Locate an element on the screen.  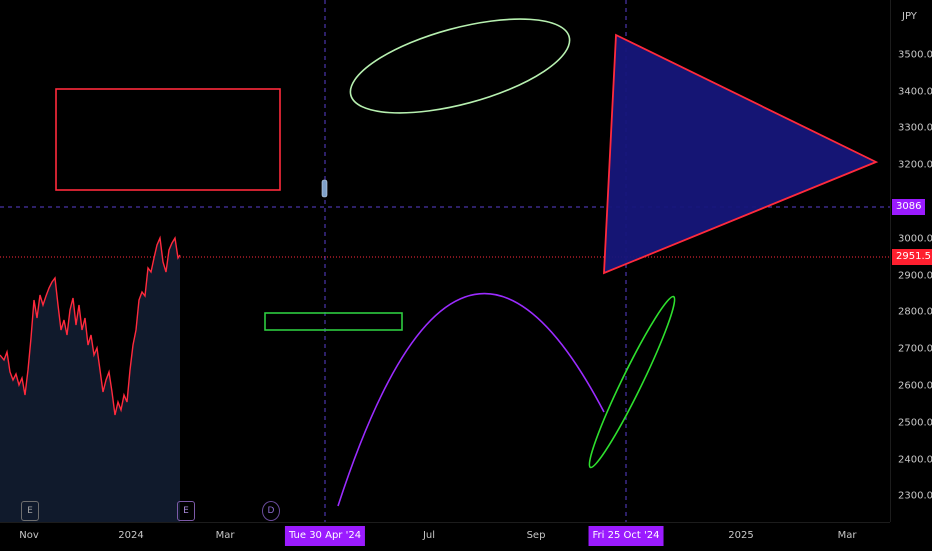
pin-marker-icon is located at coordinates (324, 188).